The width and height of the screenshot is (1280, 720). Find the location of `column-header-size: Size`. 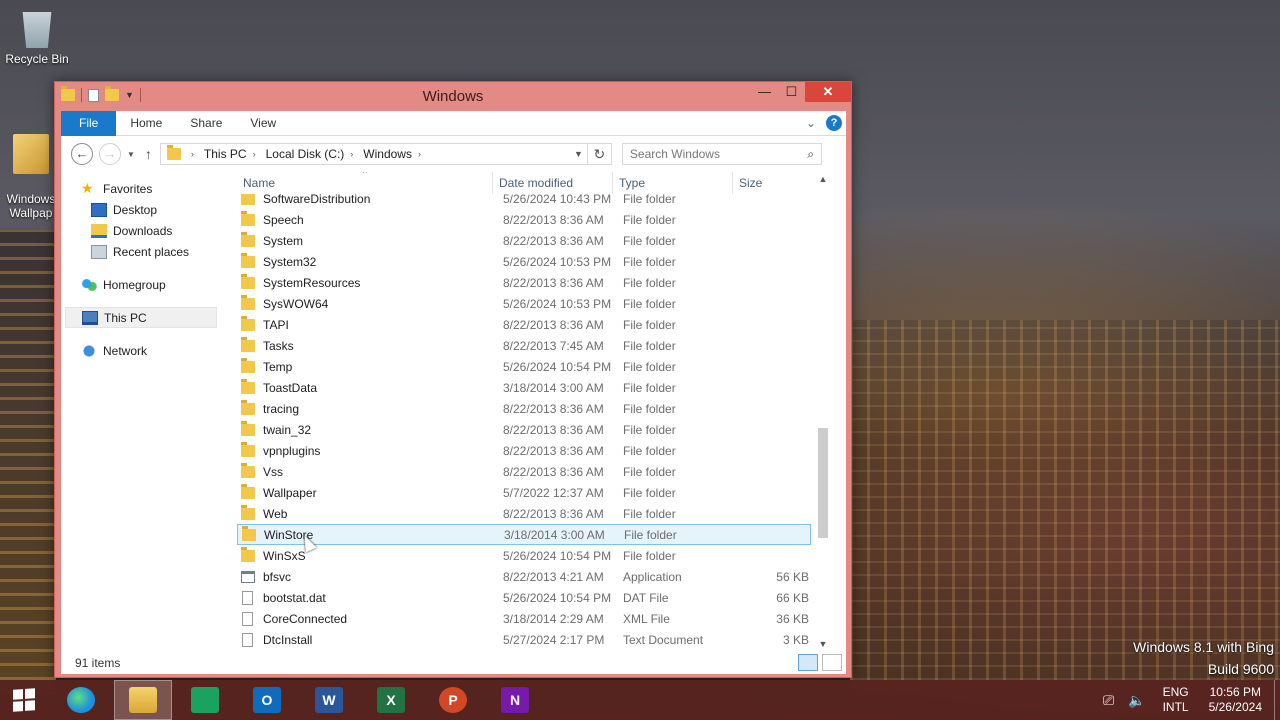

column-header-size: Size is located at coordinates (773, 183).